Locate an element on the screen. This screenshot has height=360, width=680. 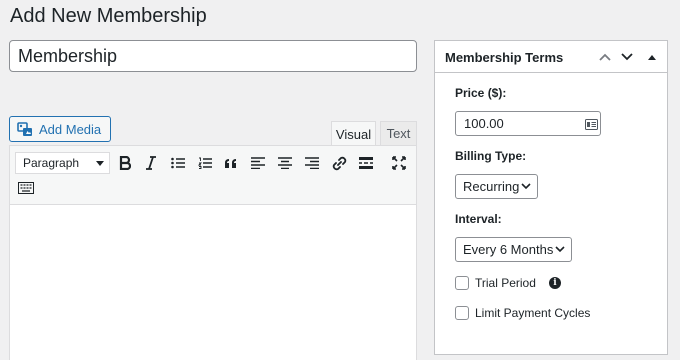
move-up-button is located at coordinates (605, 57).